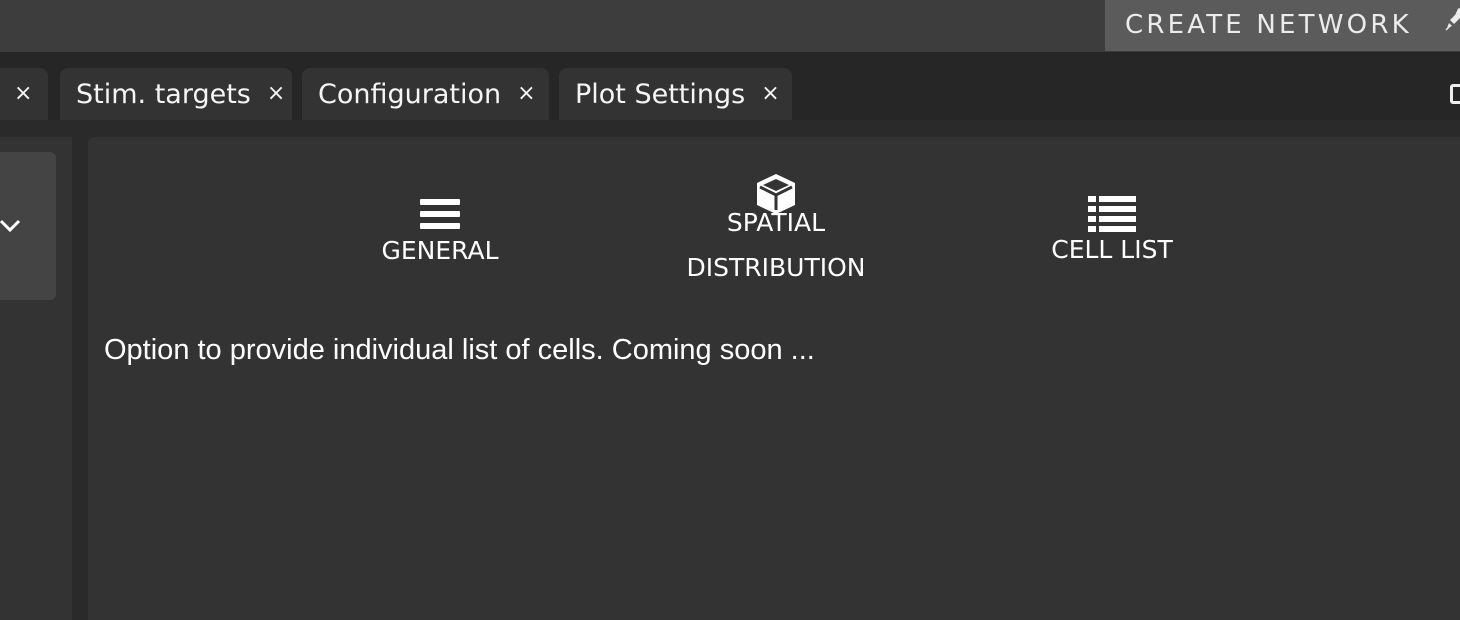 Image resolution: width=1460 pixels, height=620 pixels. Describe the element at coordinates (11, 226) in the screenshot. I see `chevron-down-icon` at that location.